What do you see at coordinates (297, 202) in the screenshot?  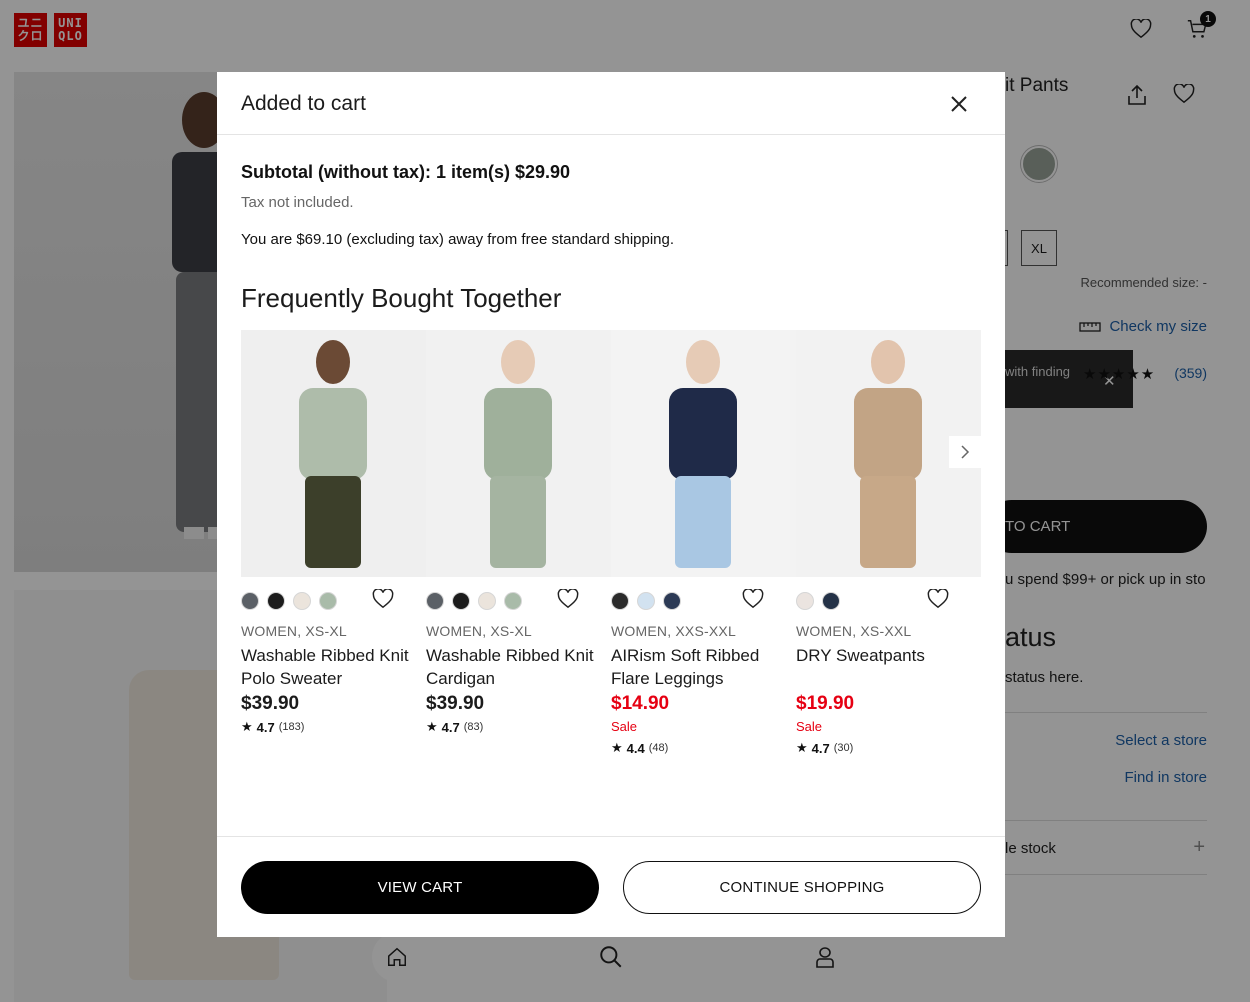 I see `tax-note: Tax not included.` at bounding box center [297, 202].